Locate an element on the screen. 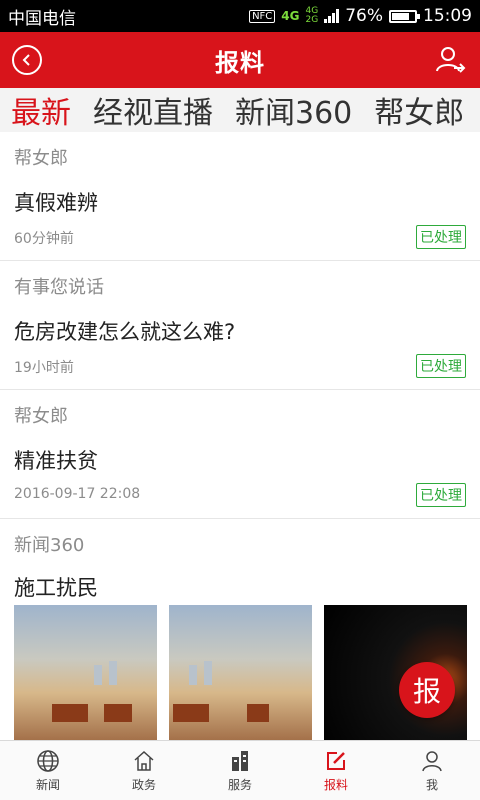 Image resolution: width=480 pixels, height=800 pixels. home-icon is located at coordinates (144, 760).